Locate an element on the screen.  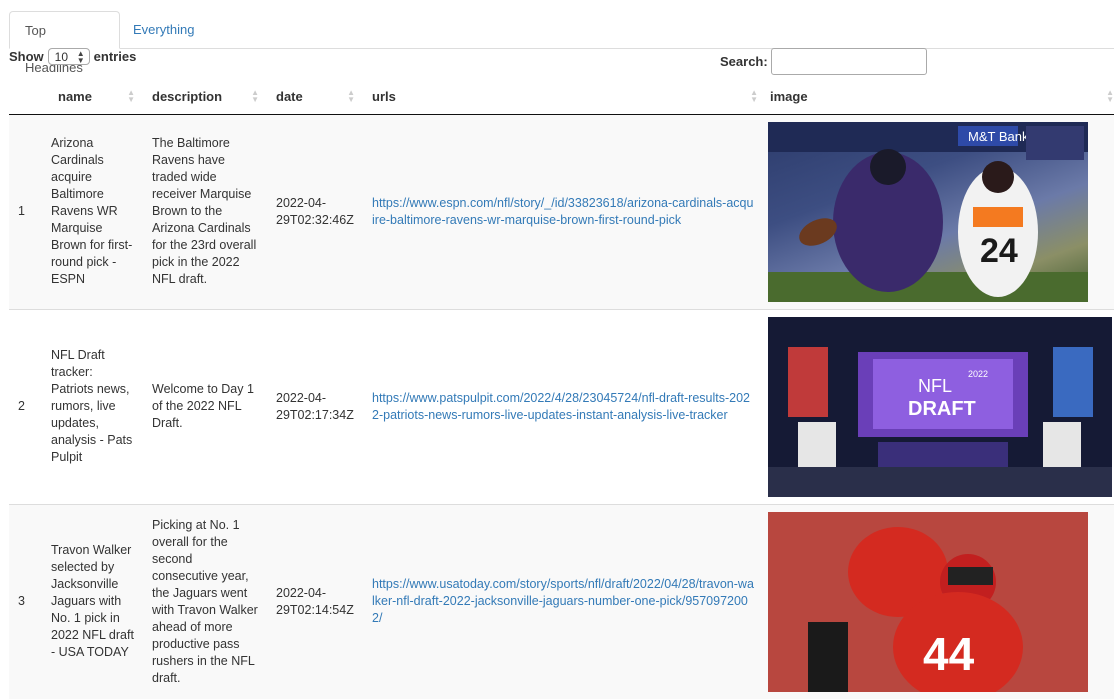
tab-everything: Everything is located at coordinates (163, 29).